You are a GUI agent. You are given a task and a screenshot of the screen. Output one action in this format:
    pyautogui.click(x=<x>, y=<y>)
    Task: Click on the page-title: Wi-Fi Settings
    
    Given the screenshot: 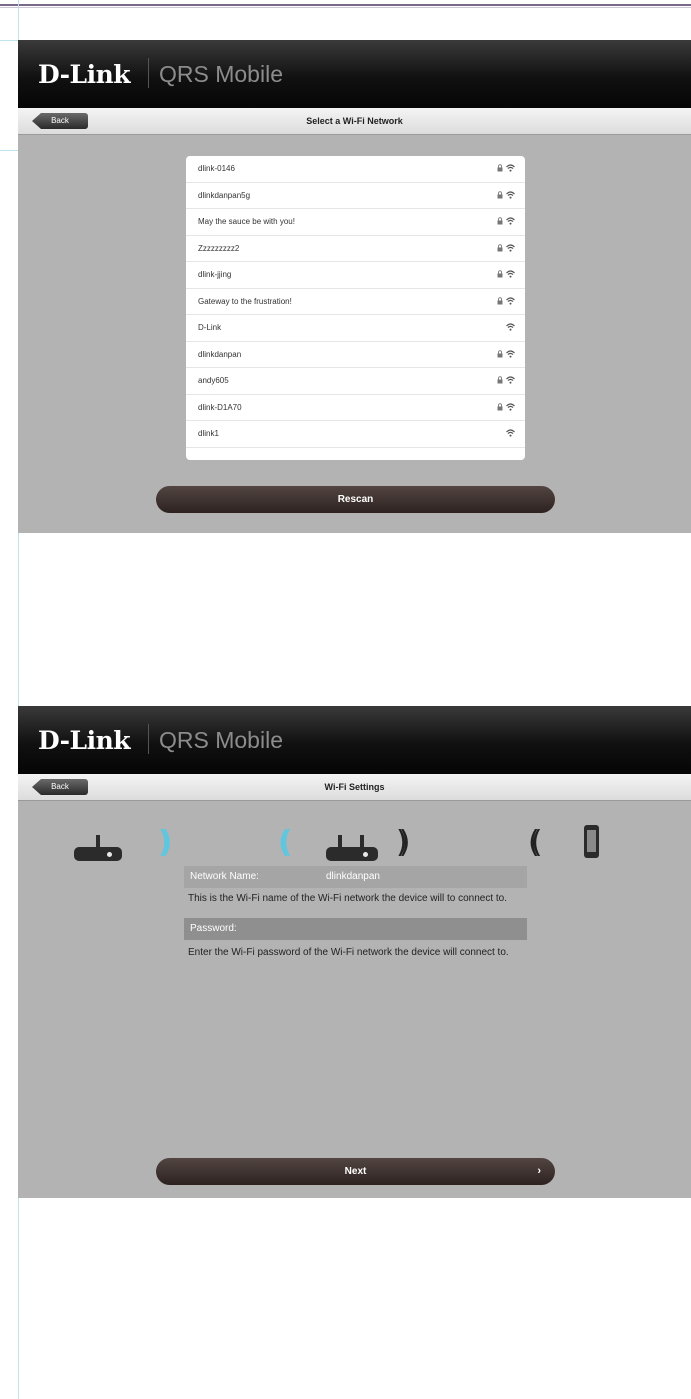 What is the action you would take?
    pyautogui.click(x=354, y=787)
    